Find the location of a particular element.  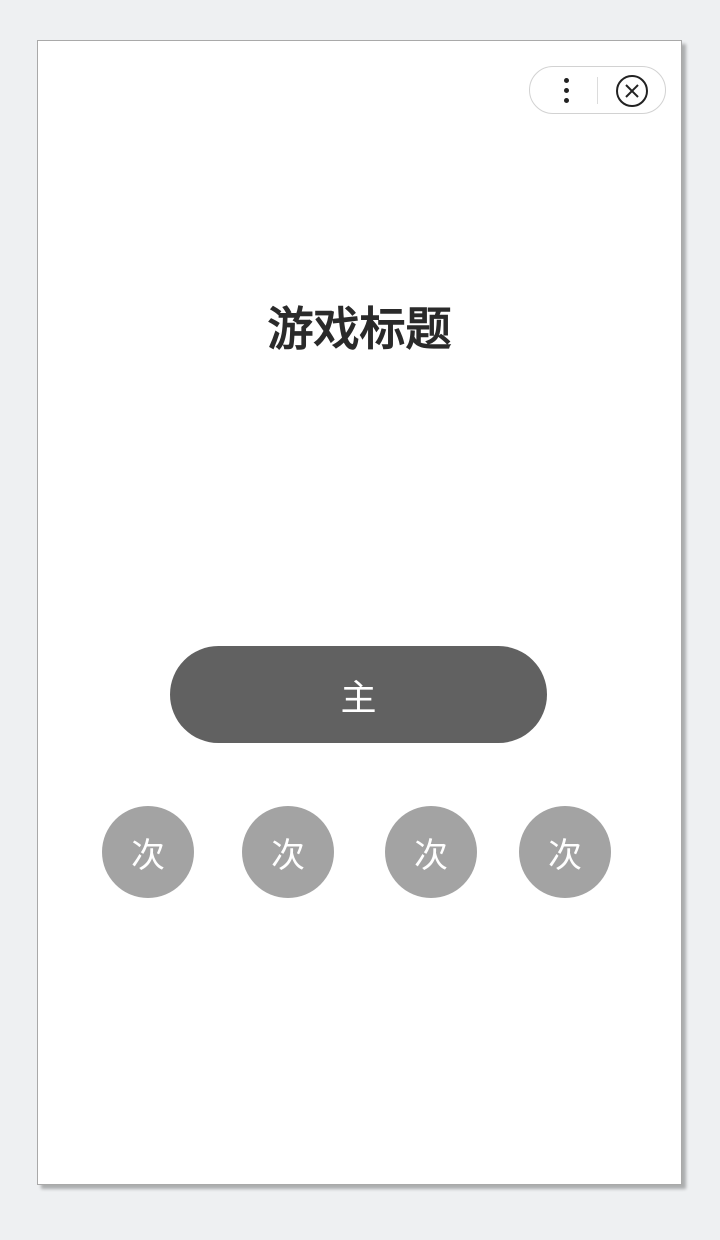

more-vertical-icon is located at coordinates (566, 80).